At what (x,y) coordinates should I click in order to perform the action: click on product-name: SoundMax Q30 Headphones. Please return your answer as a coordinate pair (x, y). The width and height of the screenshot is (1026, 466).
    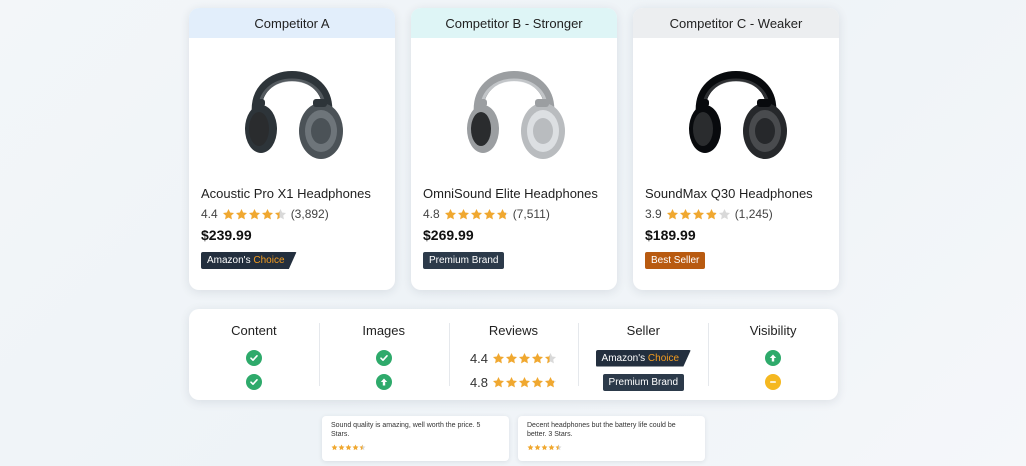
    Looking at the image, I should click on (736, 193).